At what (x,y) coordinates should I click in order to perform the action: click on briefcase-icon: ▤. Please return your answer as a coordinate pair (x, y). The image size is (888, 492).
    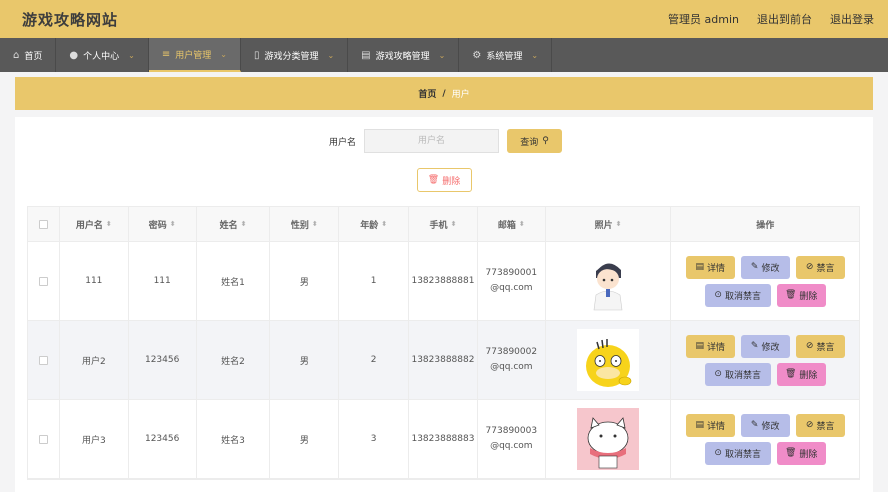
    Looking at the image, I should click on (366, 55).